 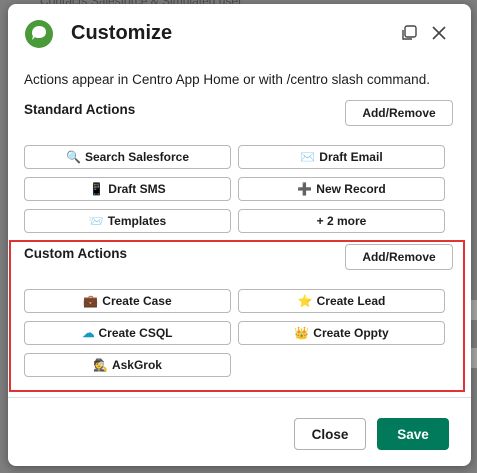 I want to click on draft-sms-button: 📱 Draft SMS, so click(x=127, y=189).